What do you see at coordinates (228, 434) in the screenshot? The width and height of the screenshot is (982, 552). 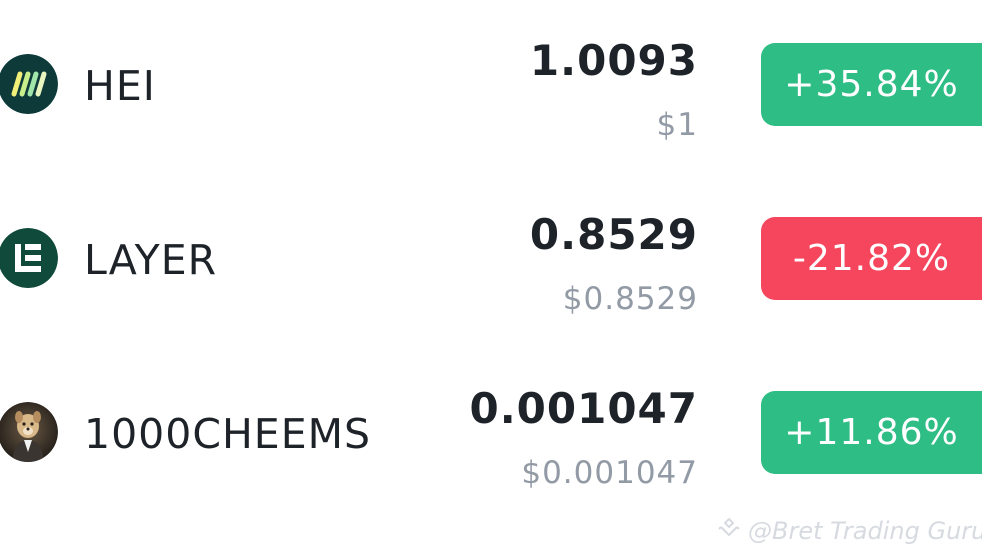 I see `coin-symbol: 1000CHEEMS` at bounding box center [228, 434].